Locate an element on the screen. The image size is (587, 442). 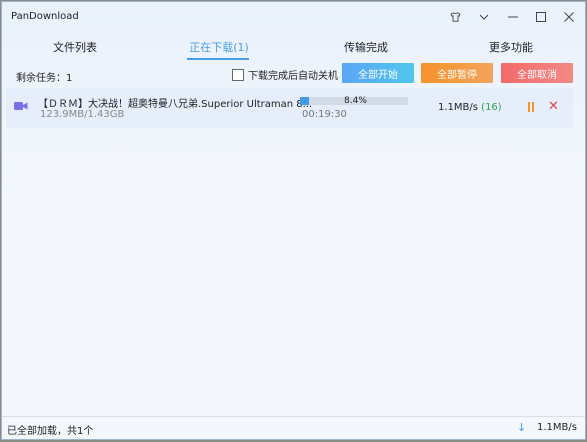
tab-downloading: 正在下载(1) is located at coordinates (219, 47).